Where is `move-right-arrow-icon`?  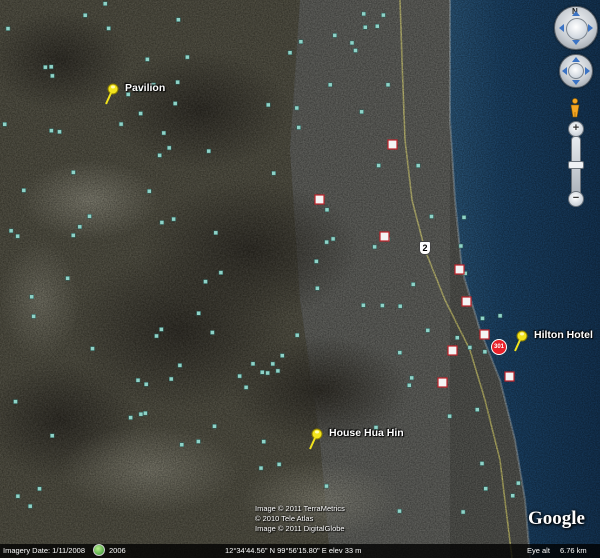 move-right-arrow-icon is located at coordinates (587, 71).